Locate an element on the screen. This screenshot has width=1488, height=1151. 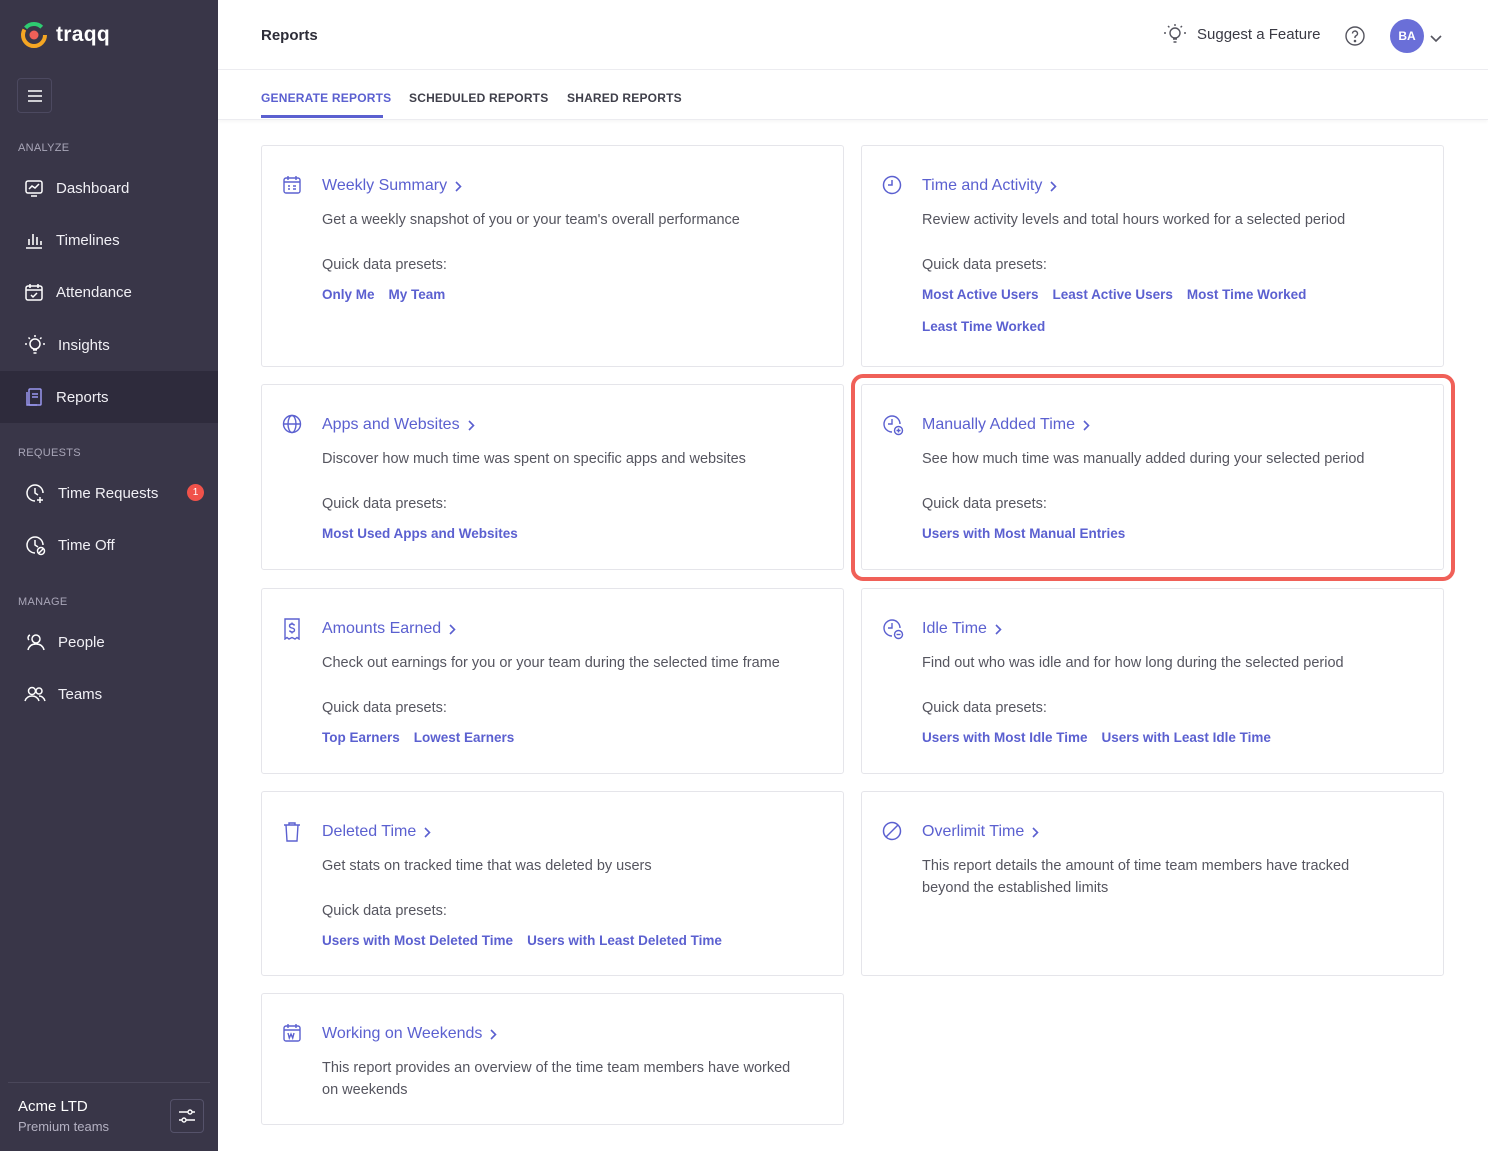
prohibited-icon is located at coordinates (892, 831).